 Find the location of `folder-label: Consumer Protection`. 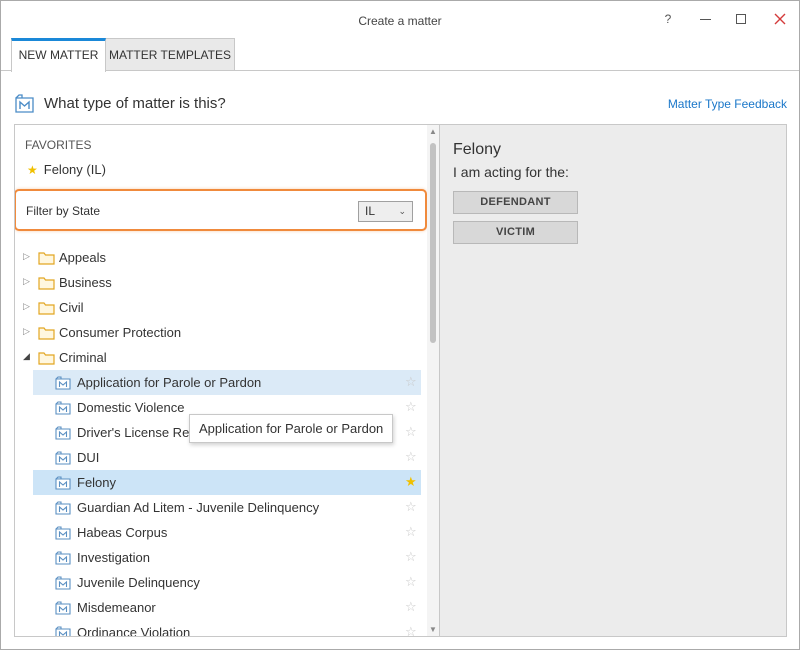

folder-label: Consumer Protection is located at coordinates (120, 332).